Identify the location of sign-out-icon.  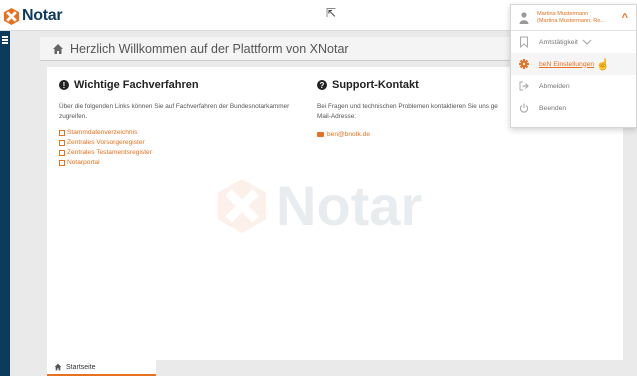
(524, 86).